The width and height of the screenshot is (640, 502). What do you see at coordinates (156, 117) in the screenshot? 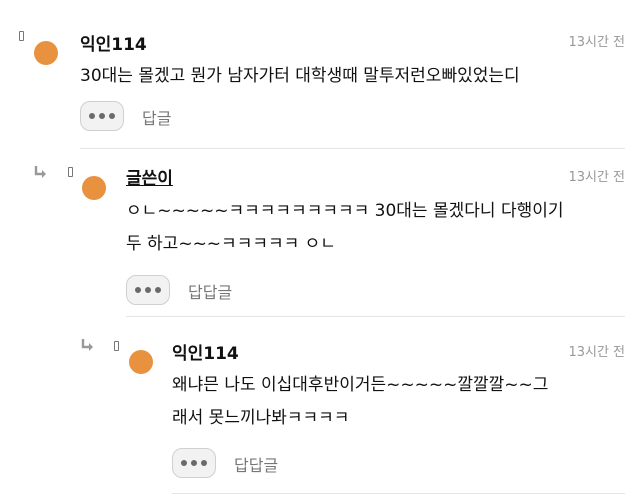
I see `reply-button: 답글` at bounding box center [156, 117].